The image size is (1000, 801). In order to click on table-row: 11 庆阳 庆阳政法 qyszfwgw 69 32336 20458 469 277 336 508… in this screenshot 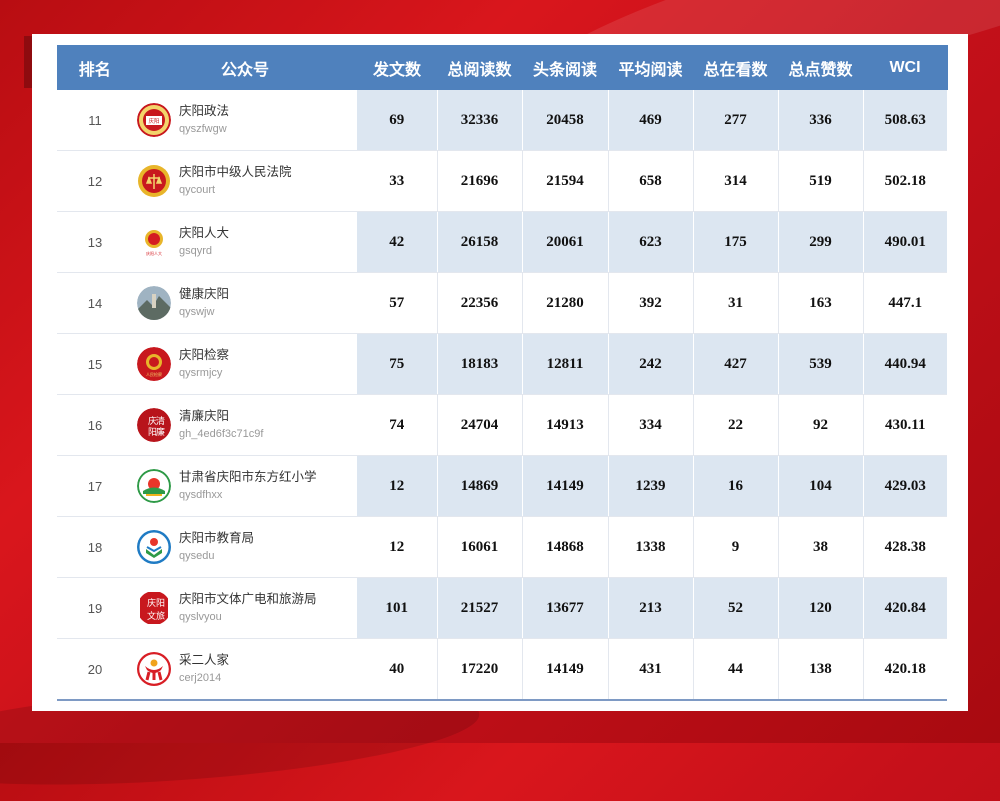, I will do `click(502, 120)`.